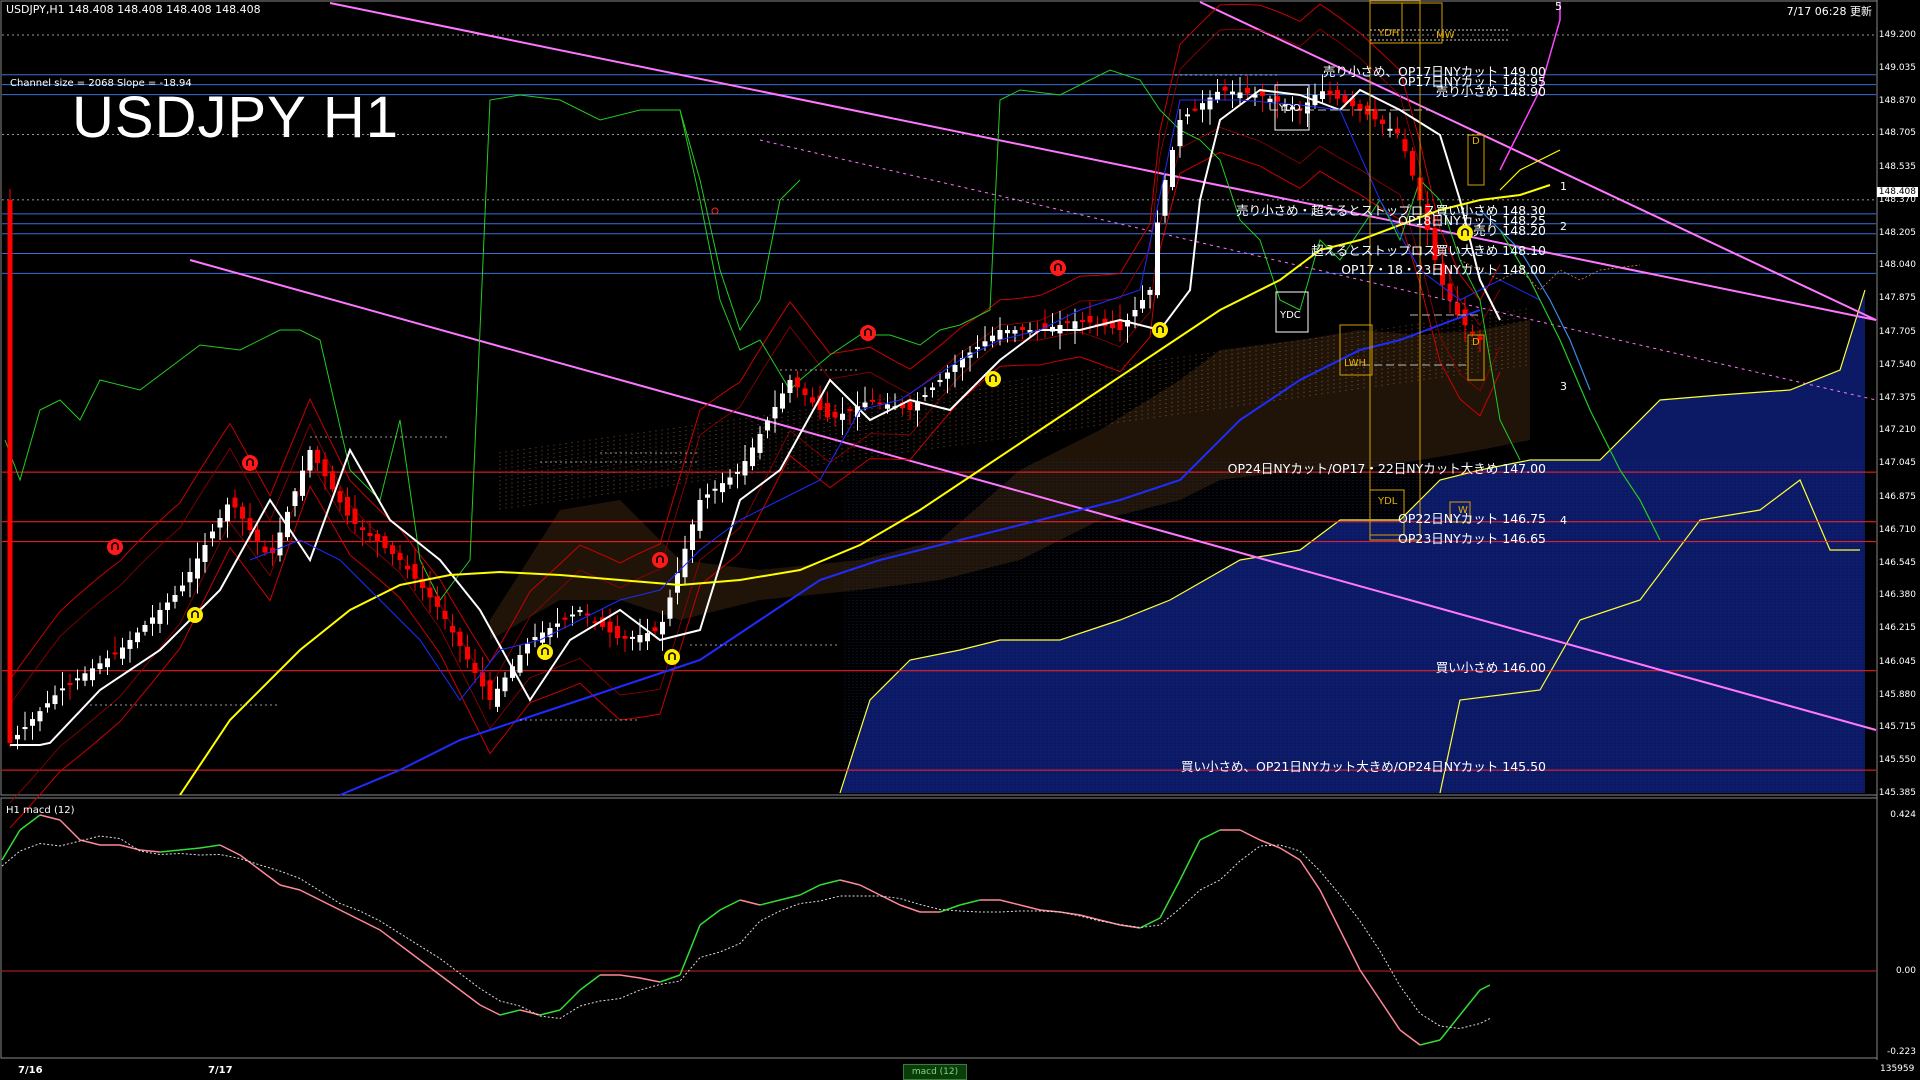  Describe the element at coordinates (1290, 108) in the screenshot. I see `box-label-ydo: YDO` at that location.